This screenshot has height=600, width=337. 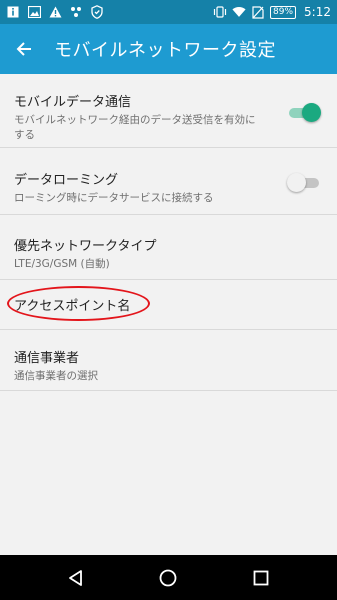 I want to click on mobile-data-toggle, so click(x=304, y=112).